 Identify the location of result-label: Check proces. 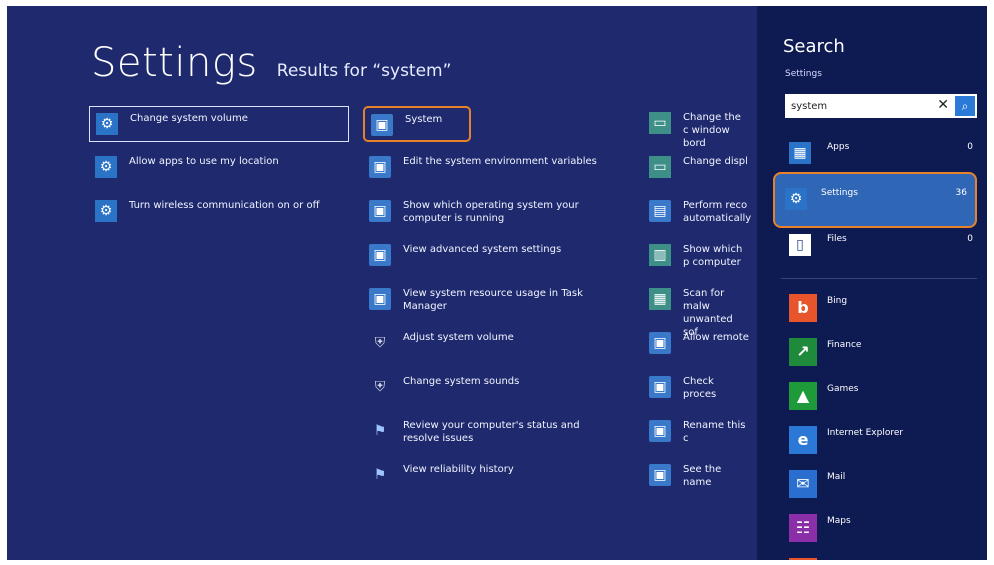
(700, 388).